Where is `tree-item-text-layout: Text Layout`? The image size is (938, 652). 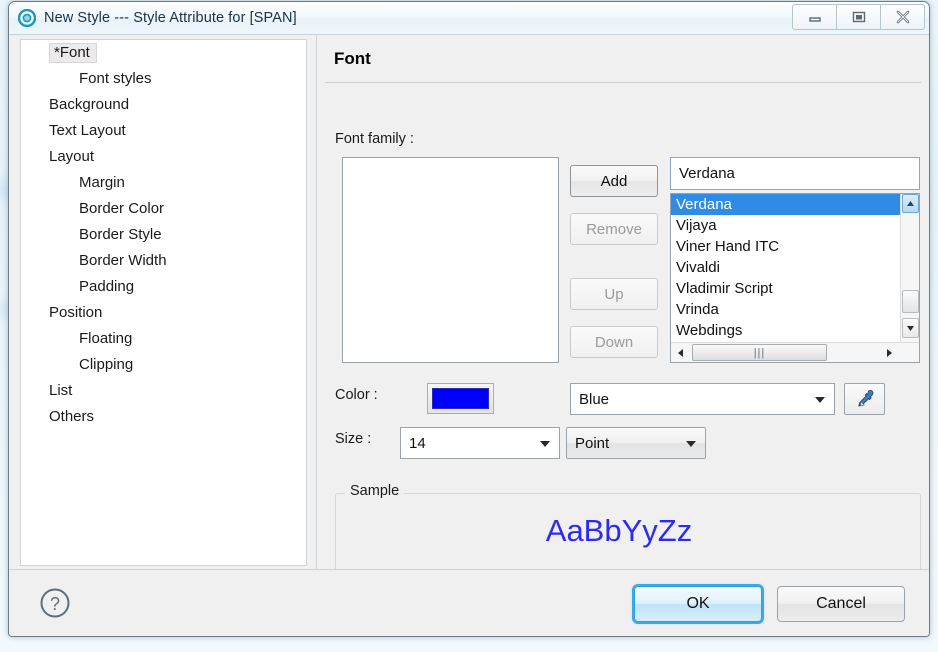 tree-item-text-layout: Text Layout is located at coordinates (163, 131).